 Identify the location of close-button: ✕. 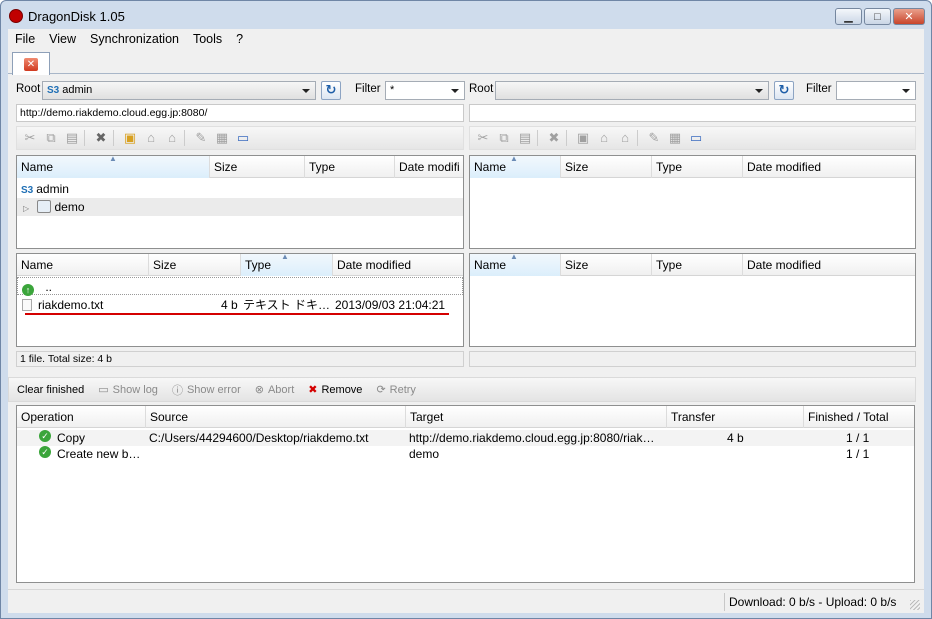
(909, 16).